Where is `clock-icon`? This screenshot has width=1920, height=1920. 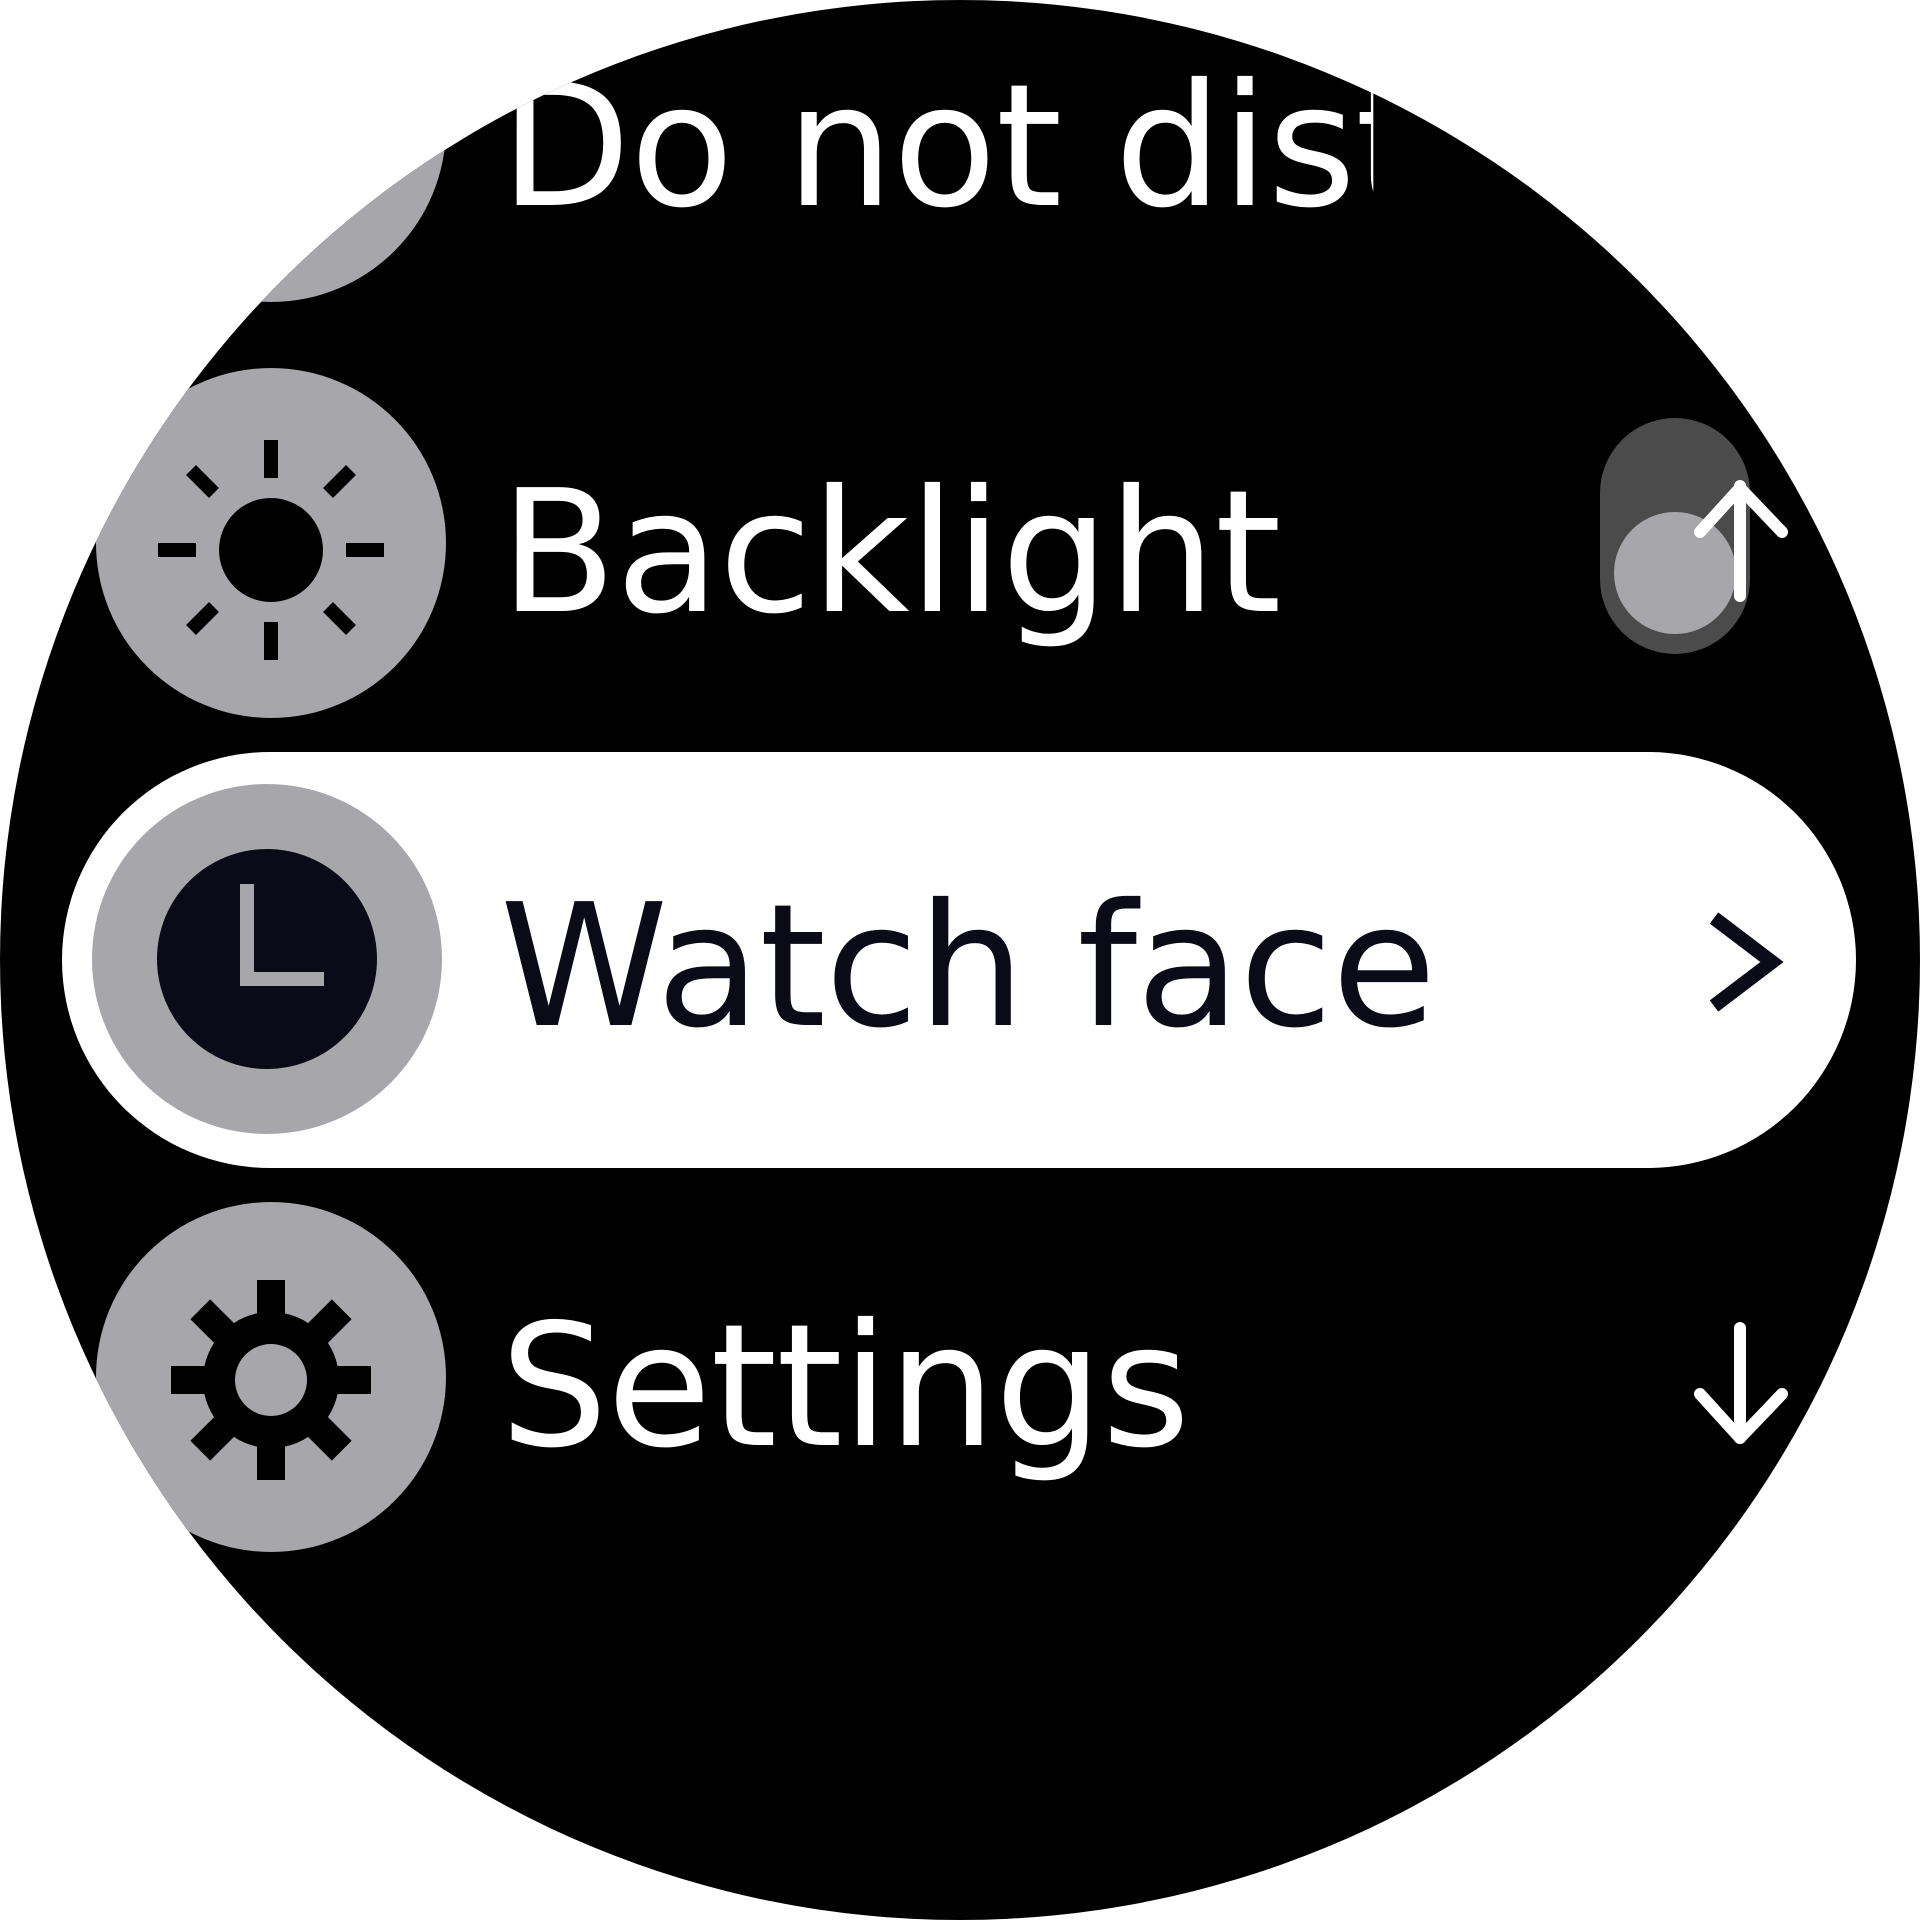 clock-icon is located at coordinates (267, 959).